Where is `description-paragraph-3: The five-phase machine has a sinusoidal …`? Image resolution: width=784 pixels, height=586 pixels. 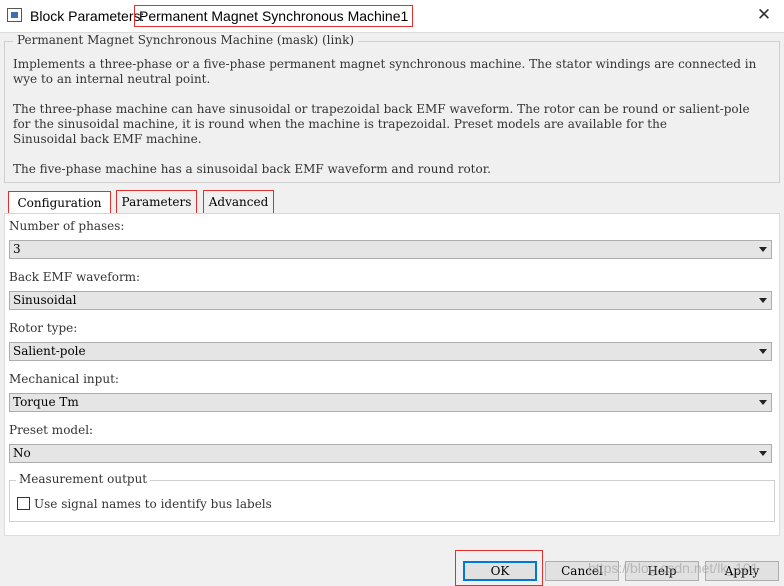 description-paragraph-3: The five-phase machine has a sinusoidal … is located at coordinates (391, 169).